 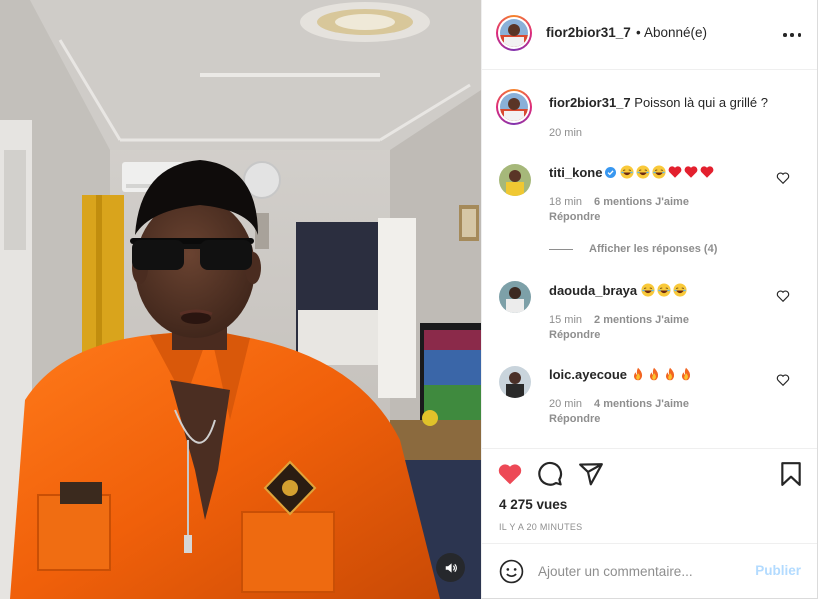 I want to click on post-header: fior2bior31_7 • Abonné(e), so click(x=649, y=35).